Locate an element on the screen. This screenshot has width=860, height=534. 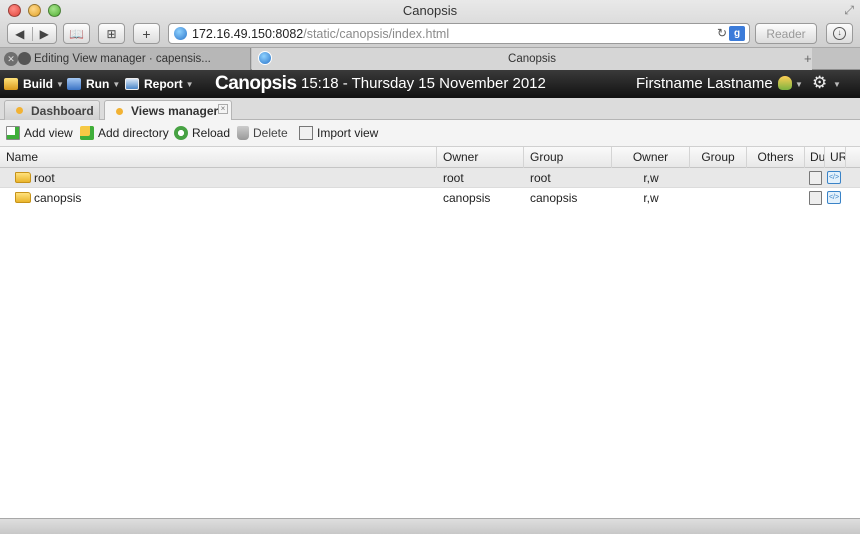
plus-icon: + is located at coordinates (146, 33).